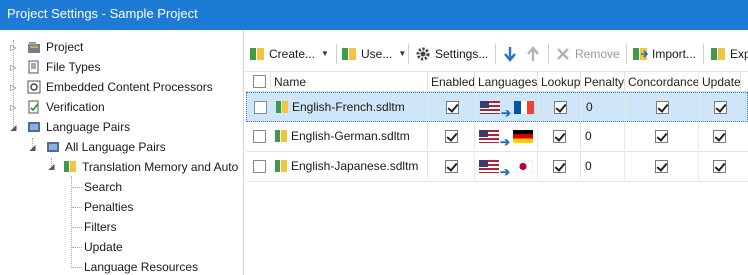 The height and width of the screenshot is (275, 748). Describe the element at coordinates (88, 127) in the screenshot. I see `tree-item-label: Language Pairs` at that location.